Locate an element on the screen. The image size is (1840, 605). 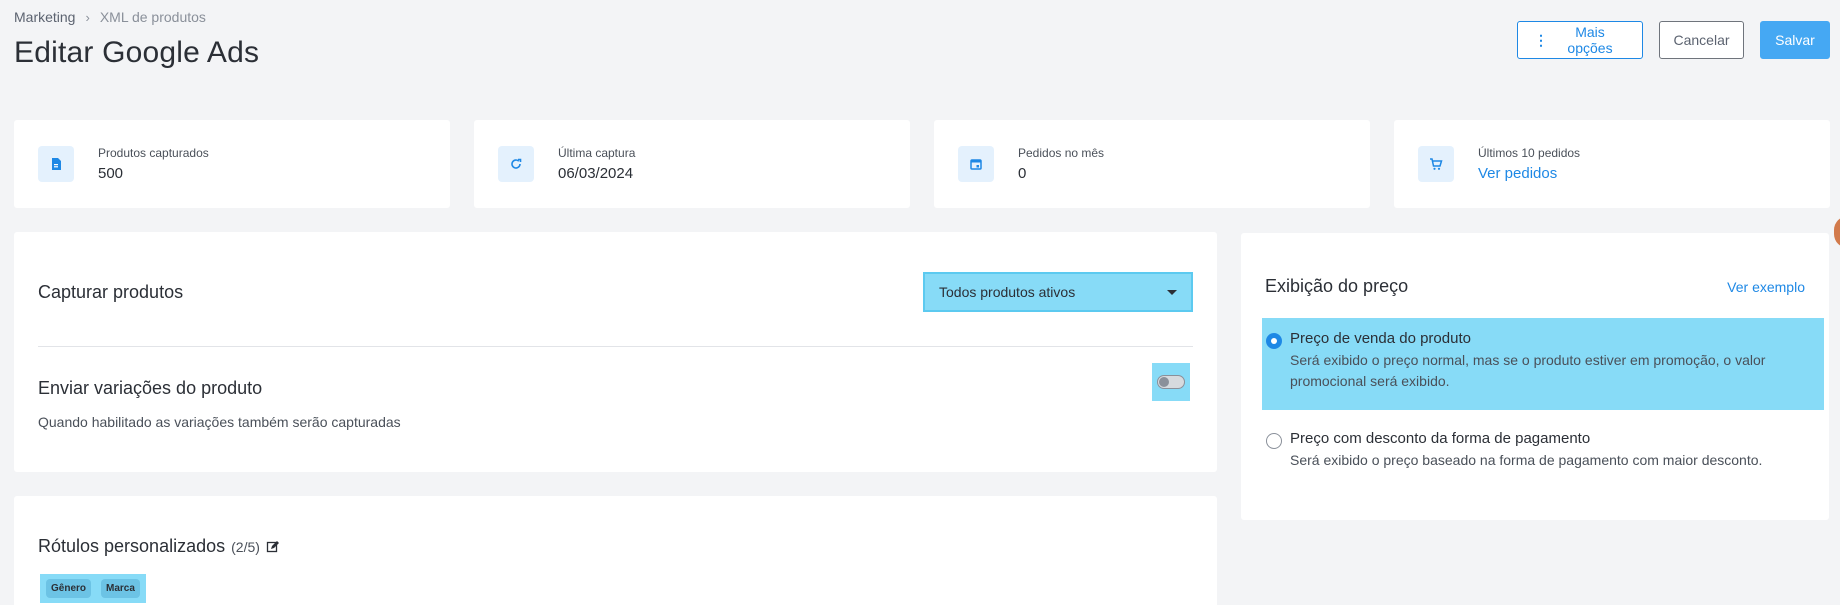
variations-toggle is located at coordinates (1171, 382).